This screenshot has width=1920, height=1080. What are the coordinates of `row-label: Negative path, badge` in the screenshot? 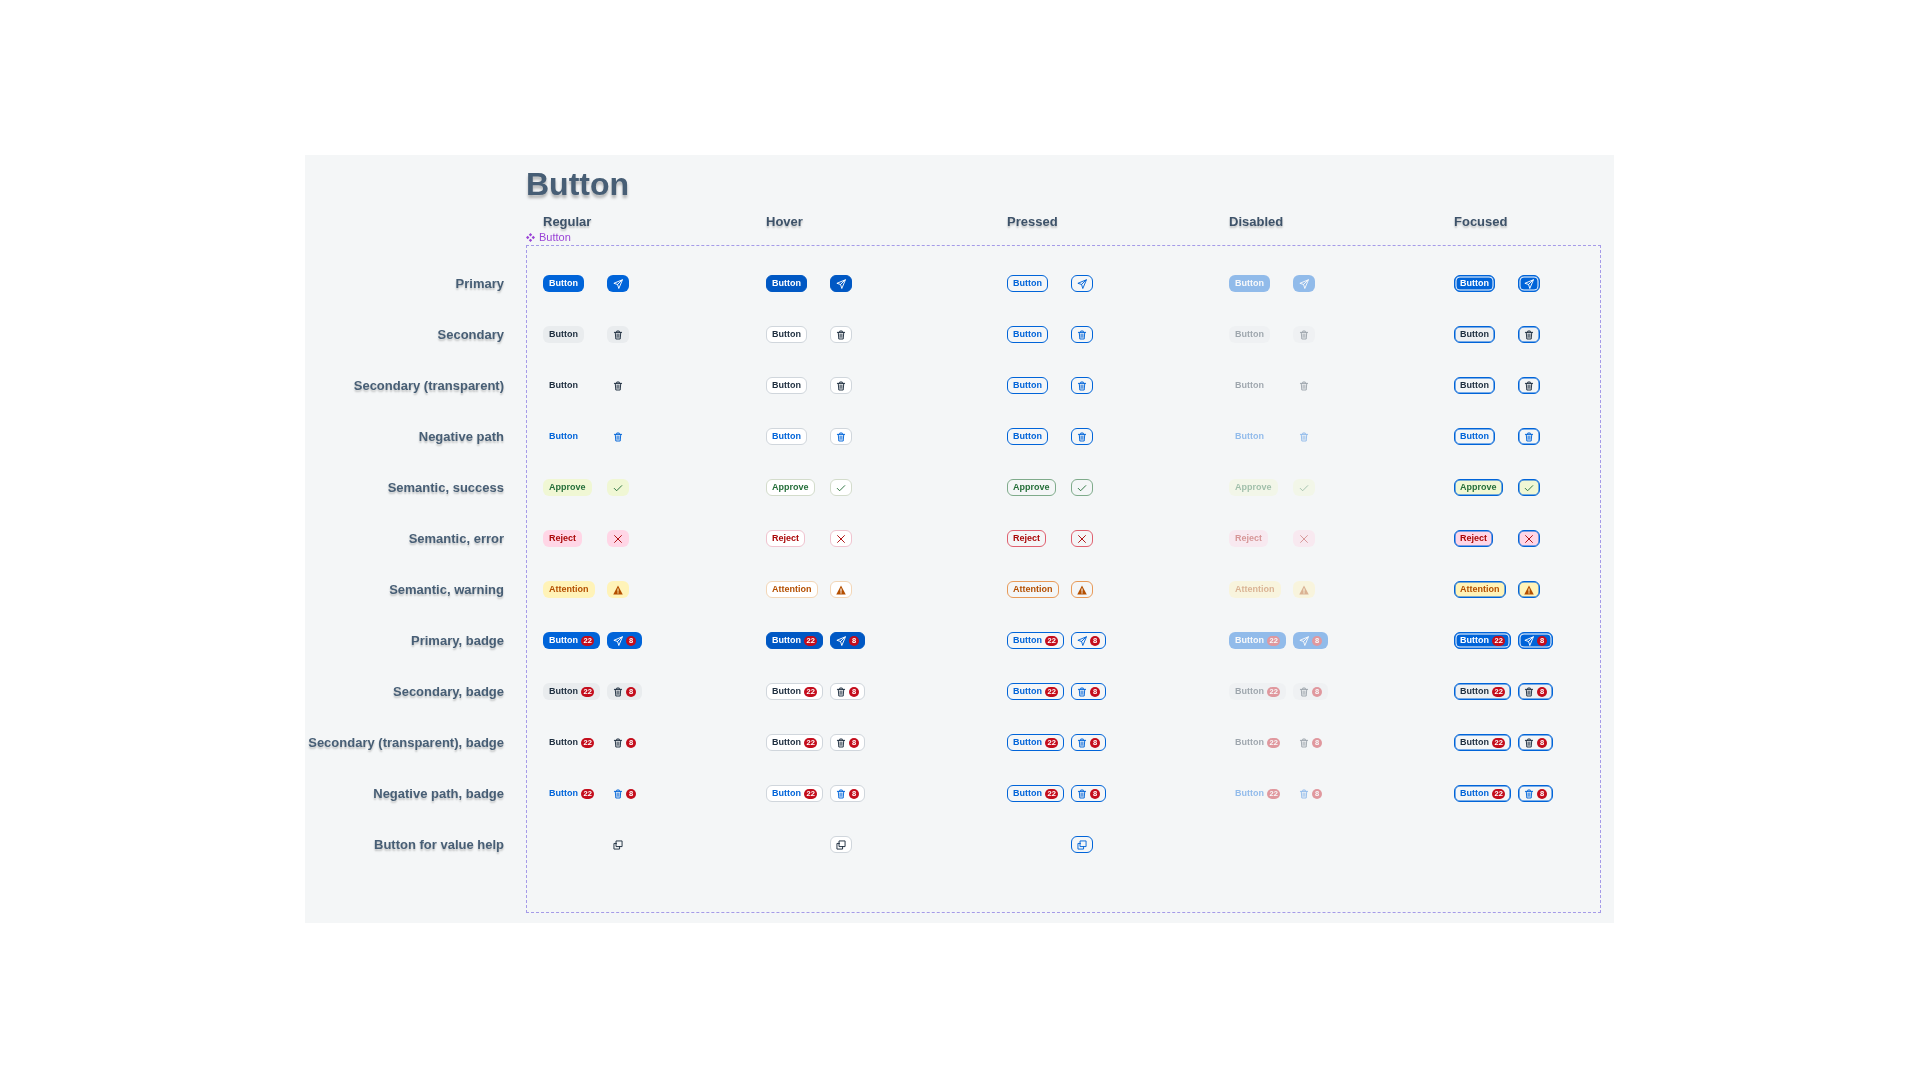 It's located at (438, 793).